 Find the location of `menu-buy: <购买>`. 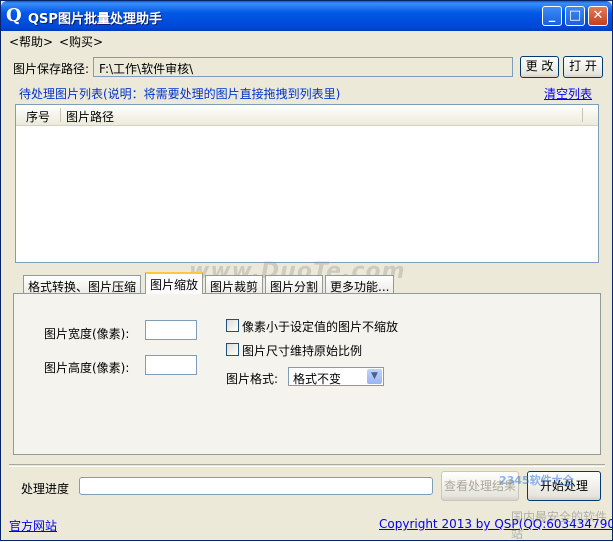

menu-buy: <购买> is located at coordinates (81, 41).